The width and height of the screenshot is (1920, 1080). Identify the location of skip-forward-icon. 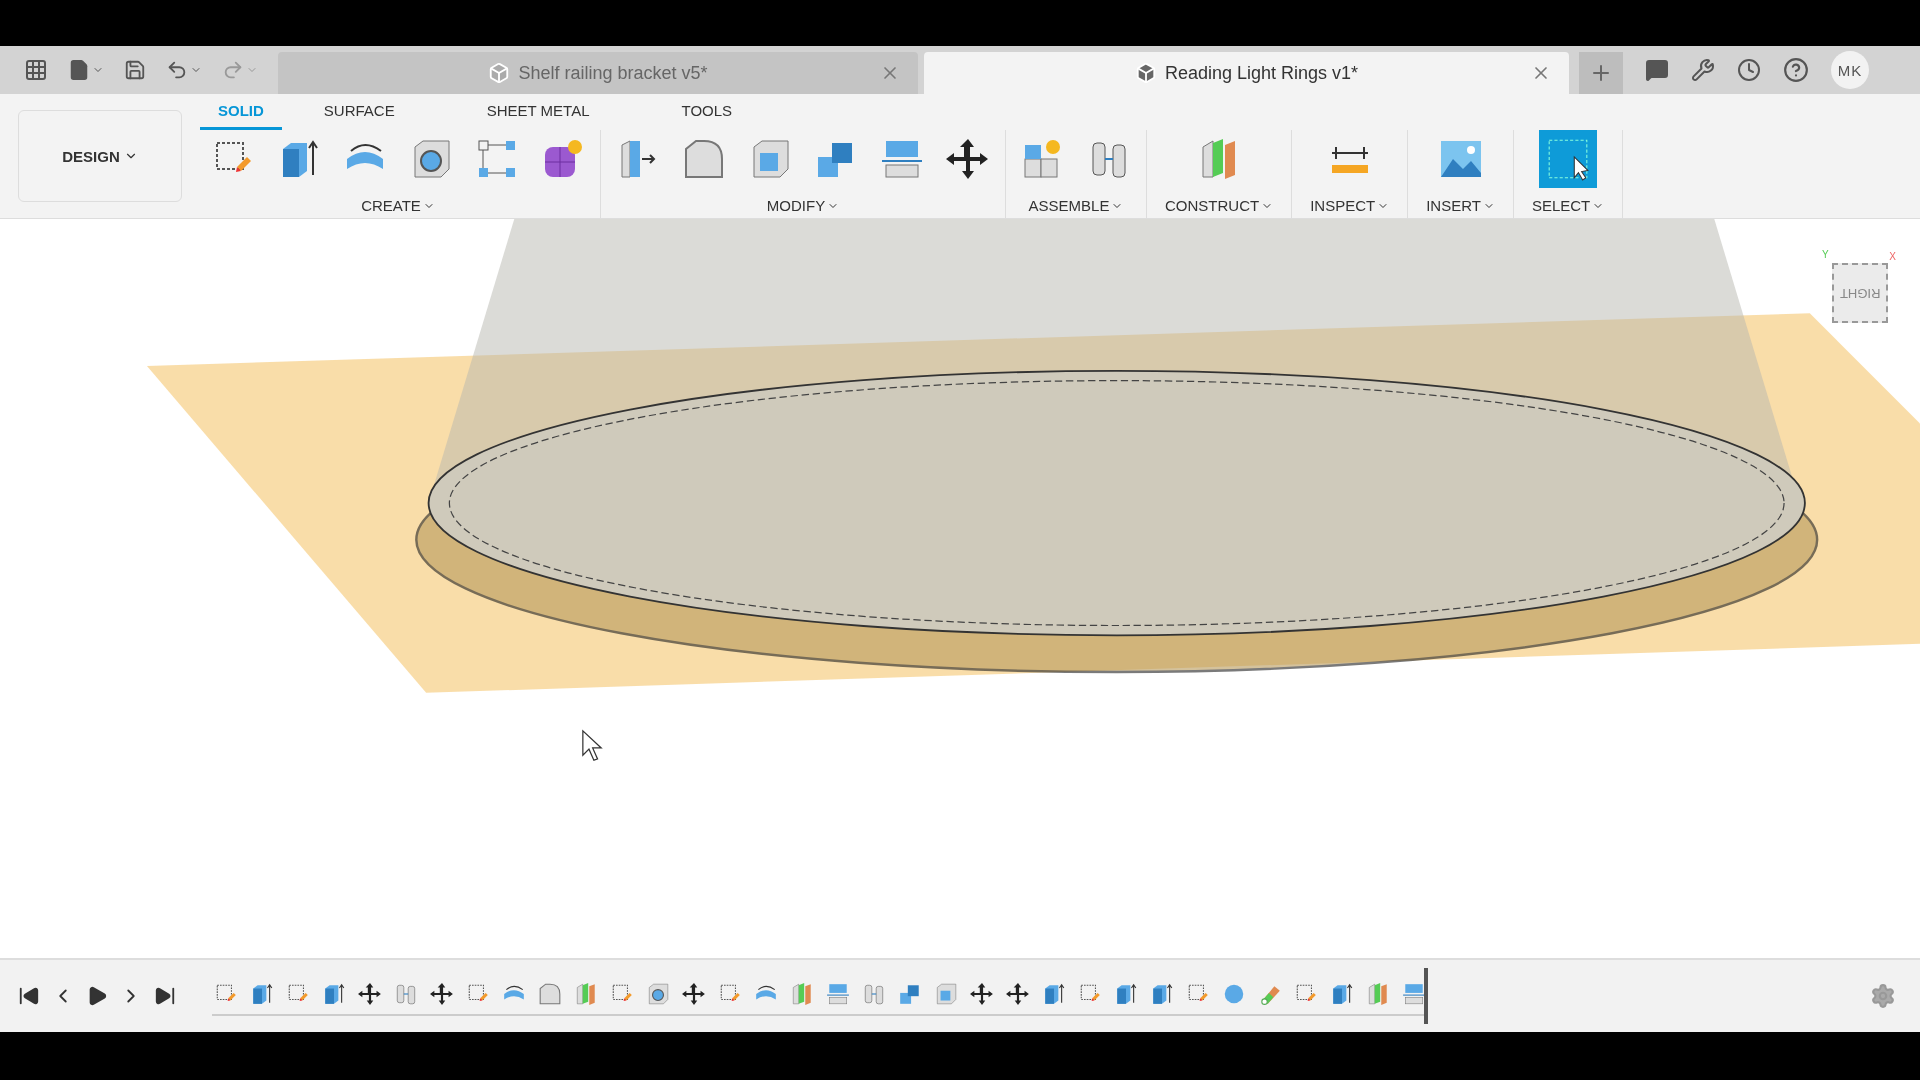
(165, 996).